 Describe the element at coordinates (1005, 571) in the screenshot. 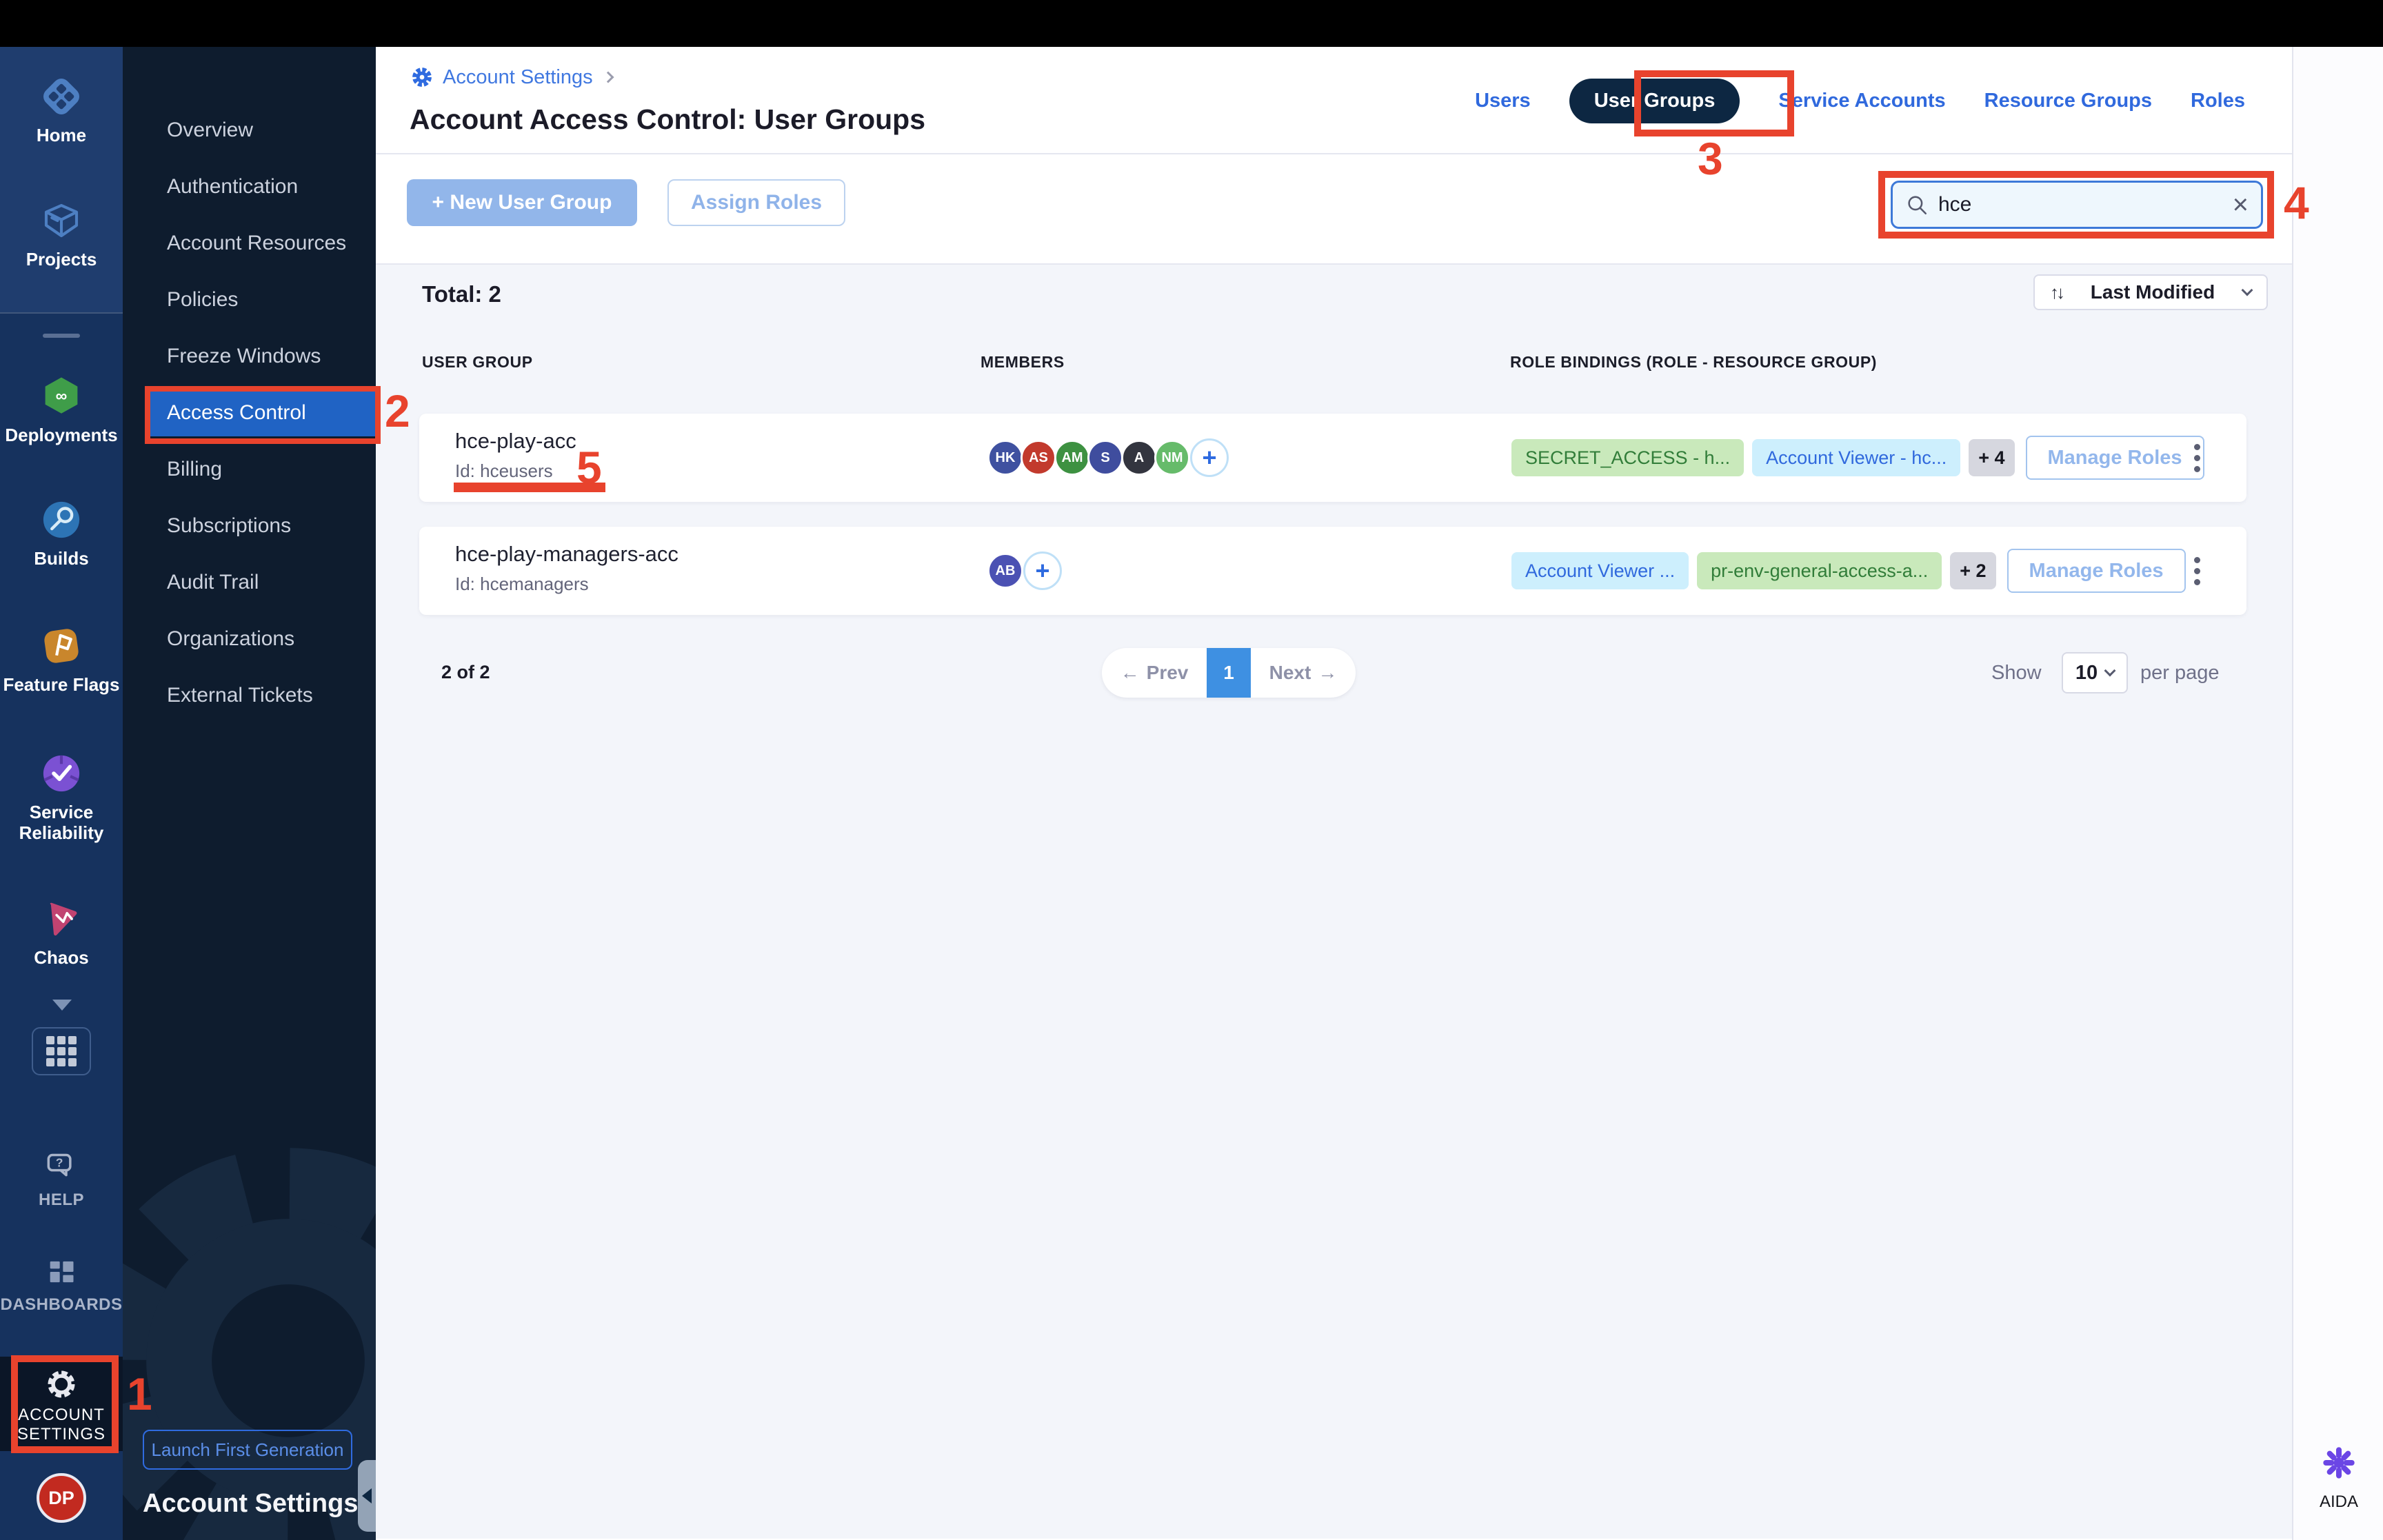

I see `member-avatar: AB` at that location.